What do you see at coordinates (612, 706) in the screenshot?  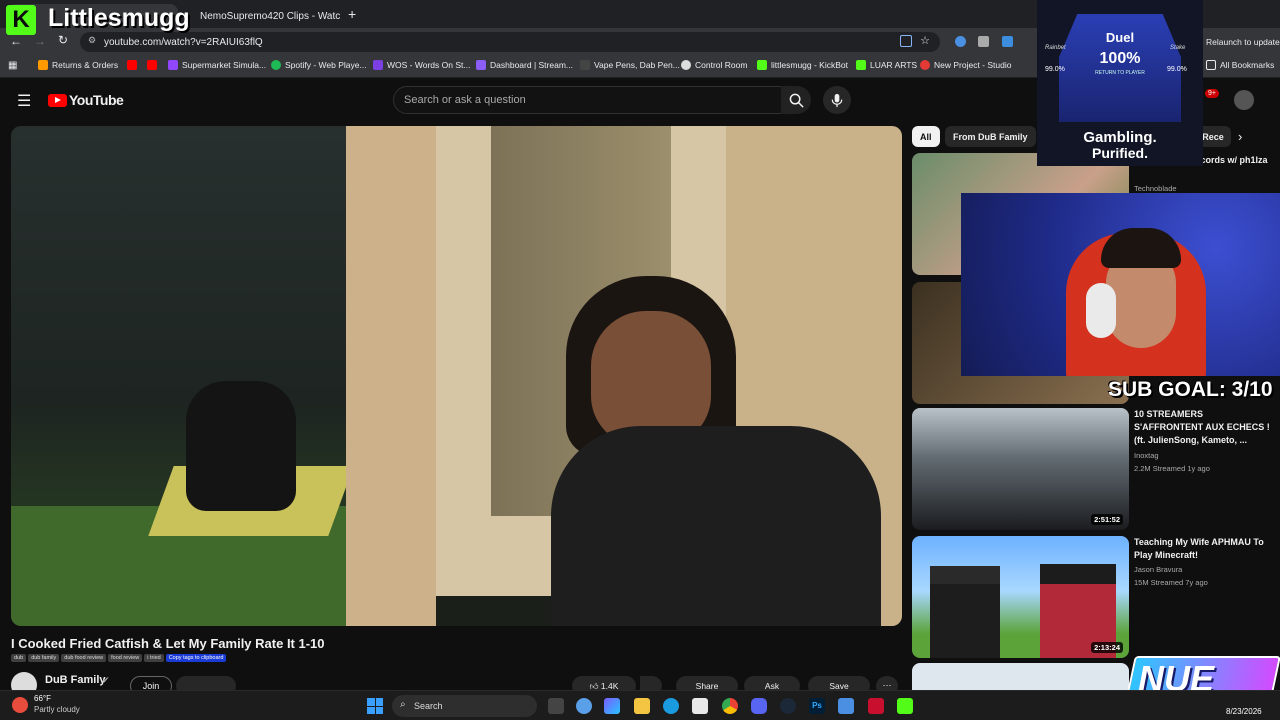 I see `copilot-icon` at bounding box center [612, 706].